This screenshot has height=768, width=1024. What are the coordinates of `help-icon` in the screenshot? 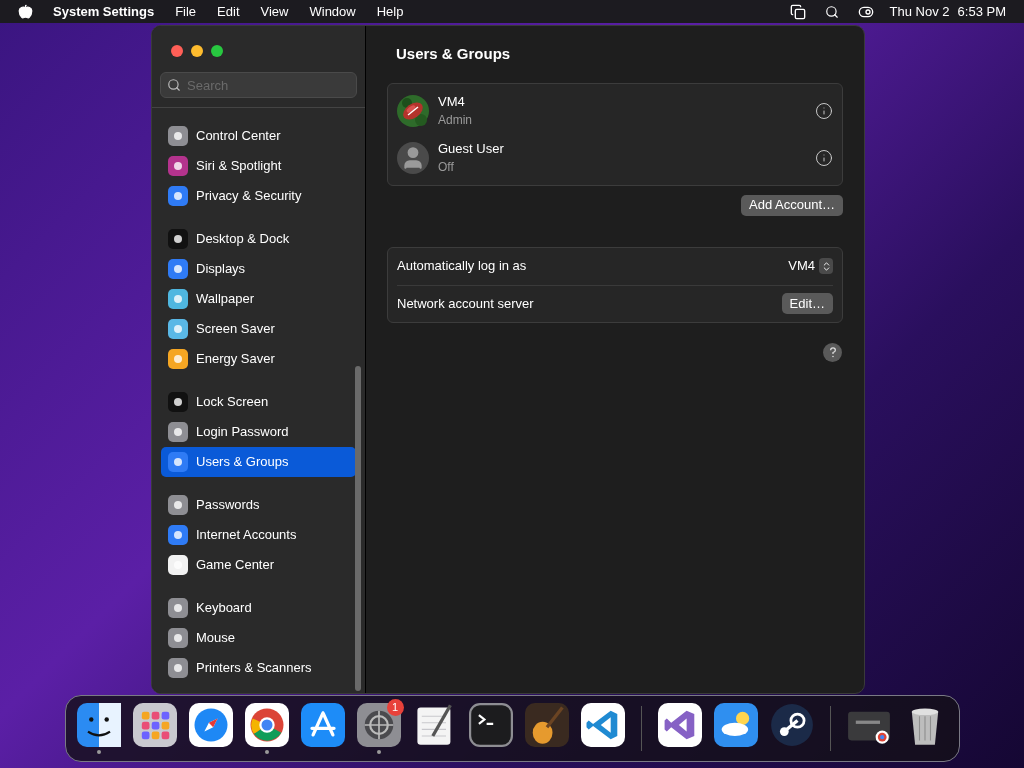 It's located at (832, 352).